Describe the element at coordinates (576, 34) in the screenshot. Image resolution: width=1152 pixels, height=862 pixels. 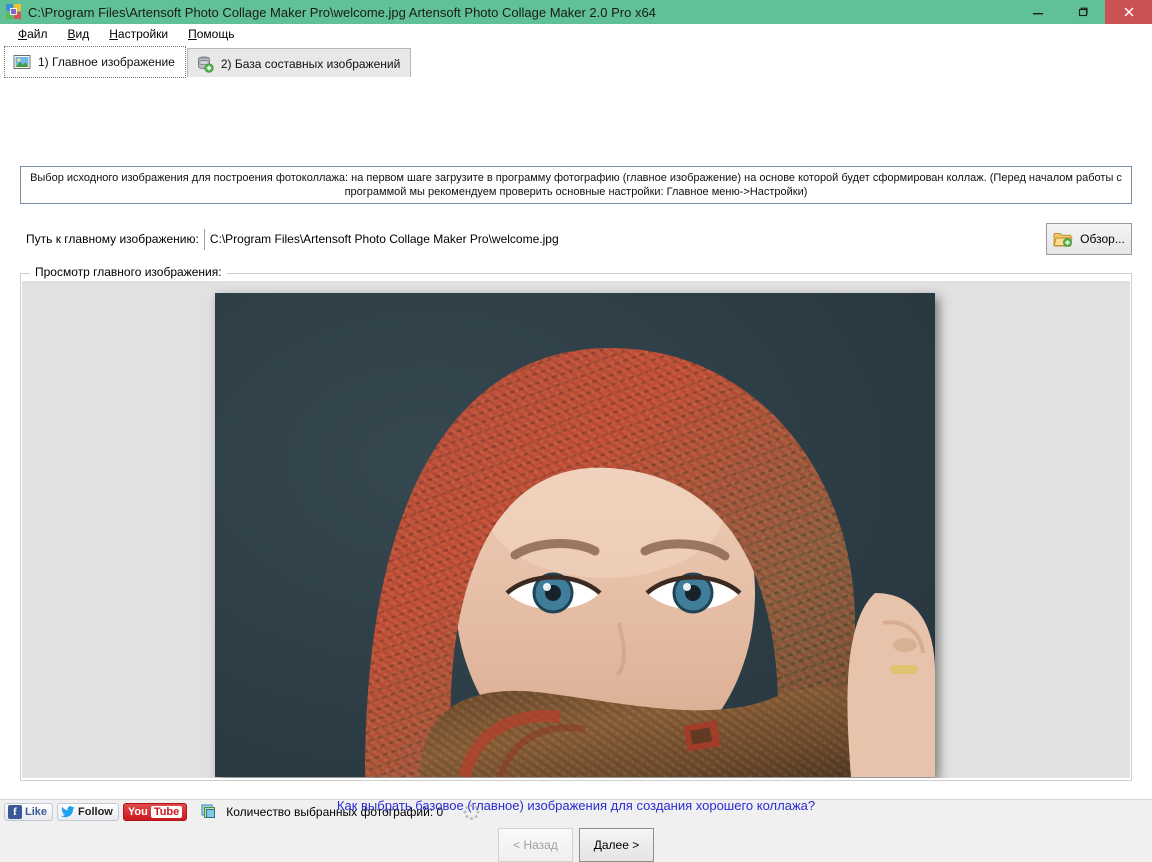
I see `menu-bar: Файл Вид Настройки Помощь` at that location.